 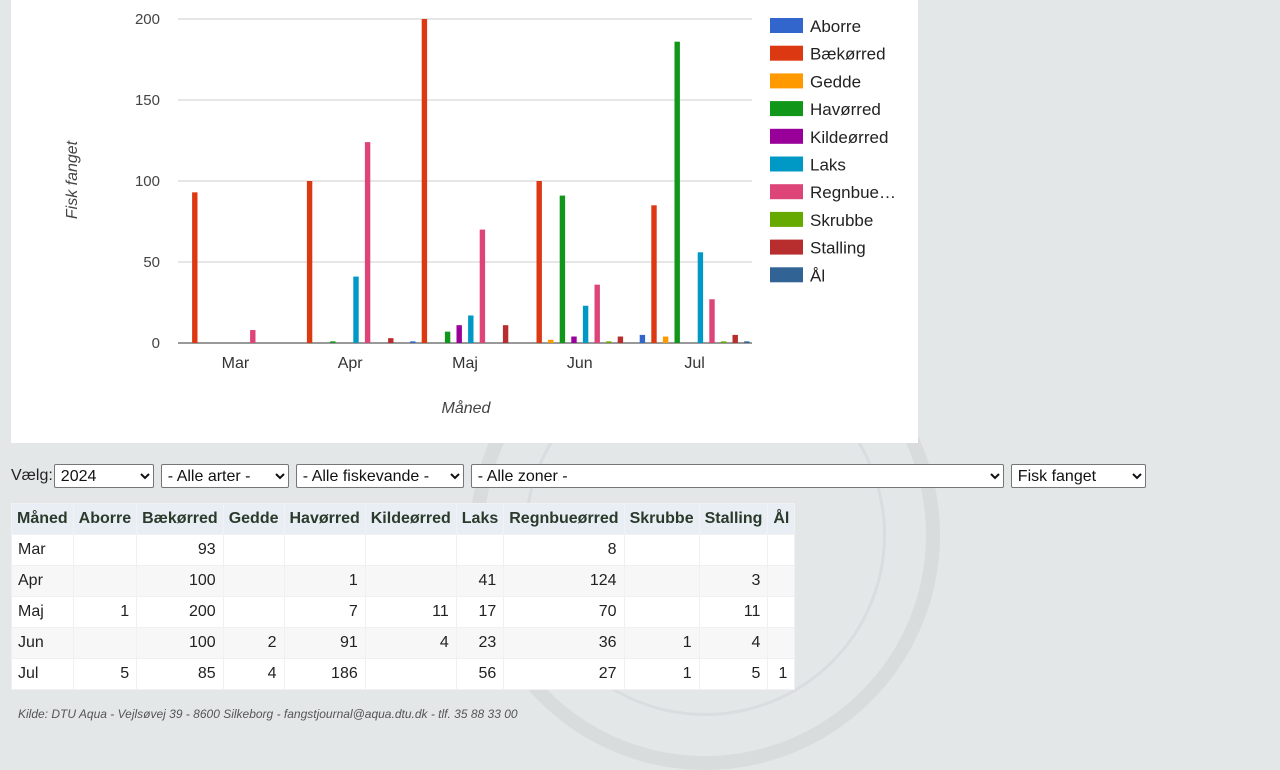 What do you see at coordinates (459, 334) in the screenshot?
I see `bar-kildeørred` at bounding box center [459, 334].